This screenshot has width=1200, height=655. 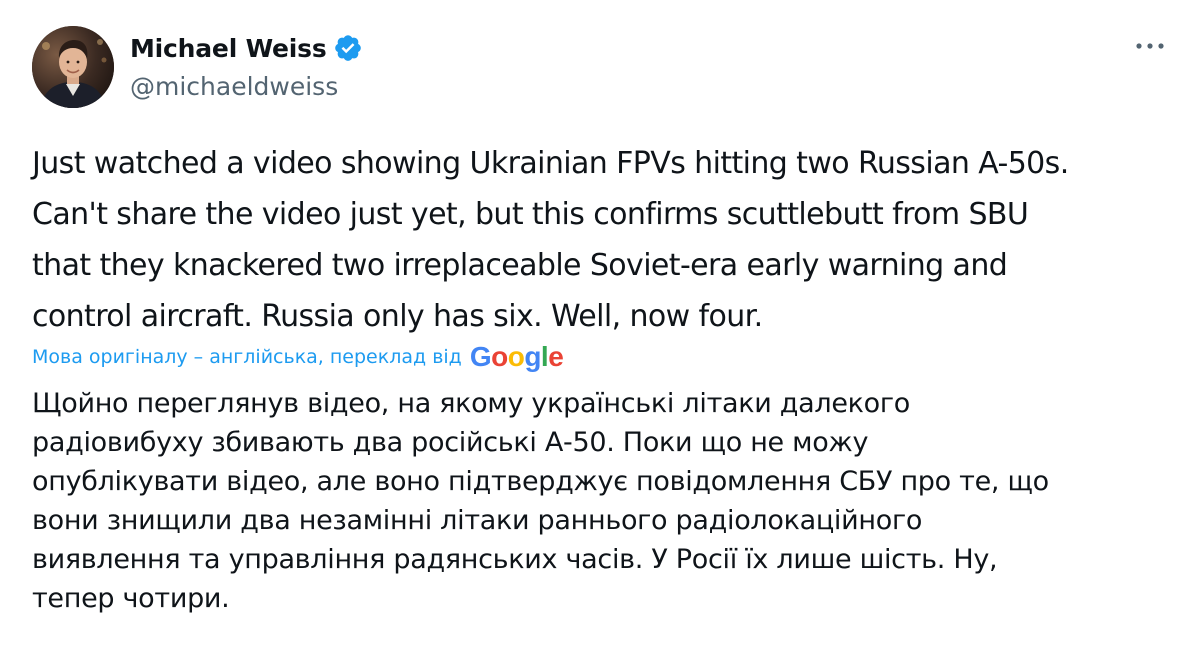 I want to click on display-name-row: Michael Weiss, so click(x=246, y=48).